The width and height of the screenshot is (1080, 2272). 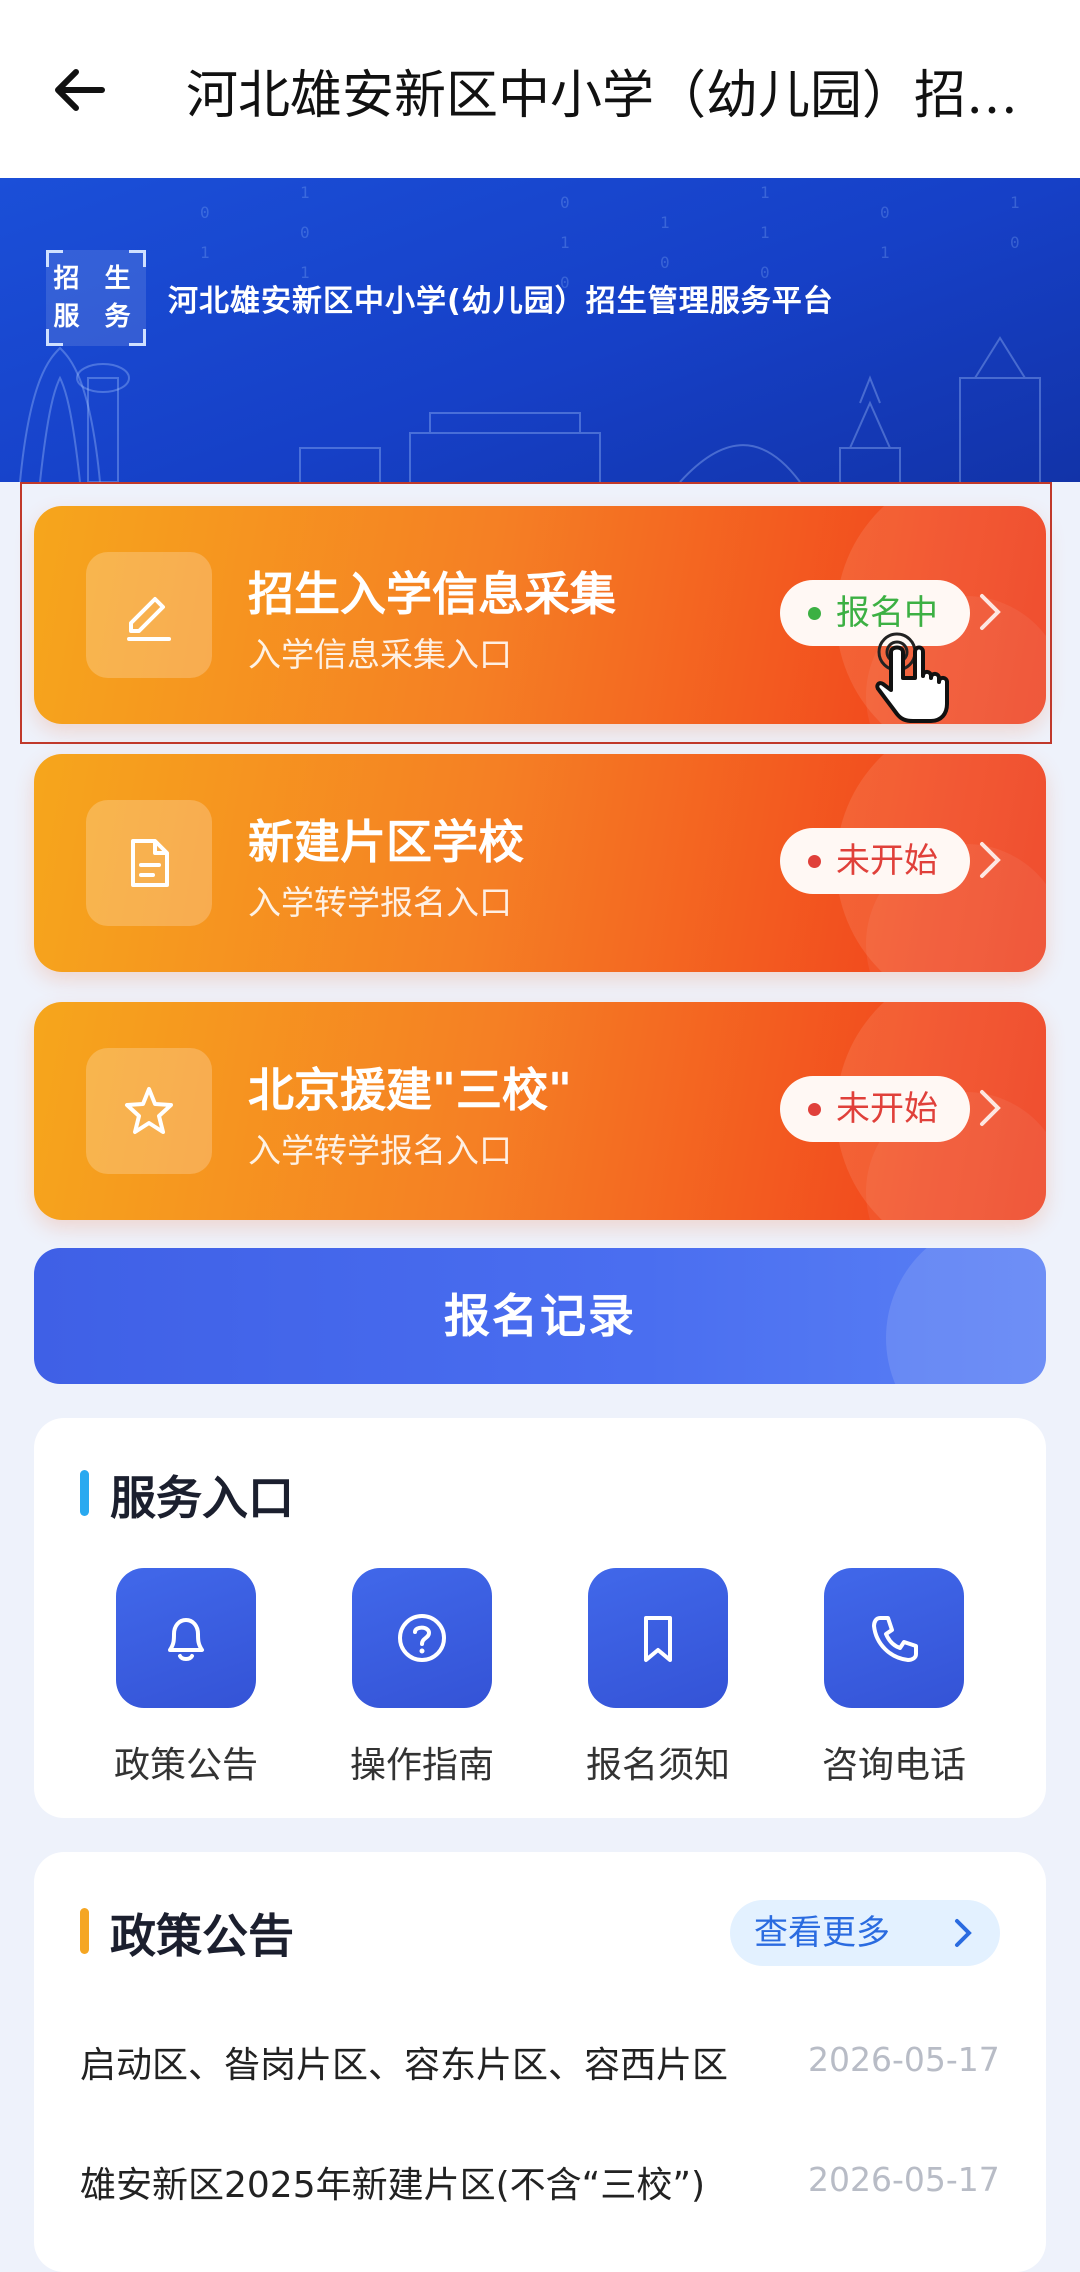 What do you see at coordinates (893, 1765) in the screenshot?
I see `service-label: 咨询电话` at bounding box center [893, 1765].